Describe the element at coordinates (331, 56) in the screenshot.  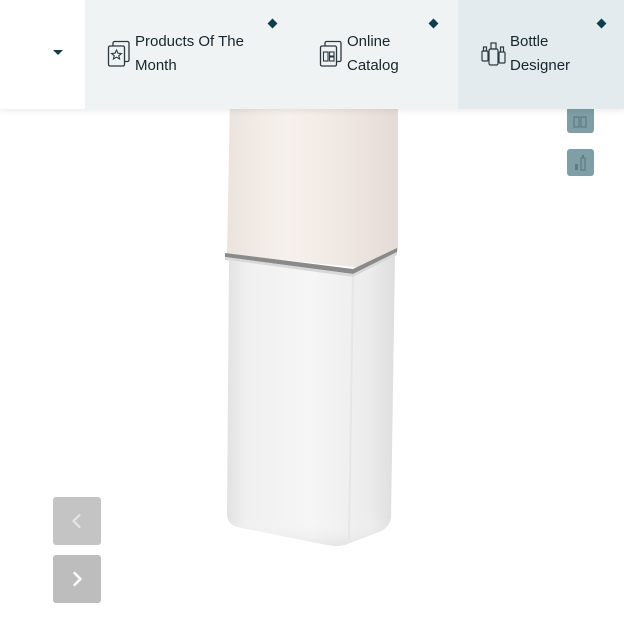
I see `catalog-icon` at that location.